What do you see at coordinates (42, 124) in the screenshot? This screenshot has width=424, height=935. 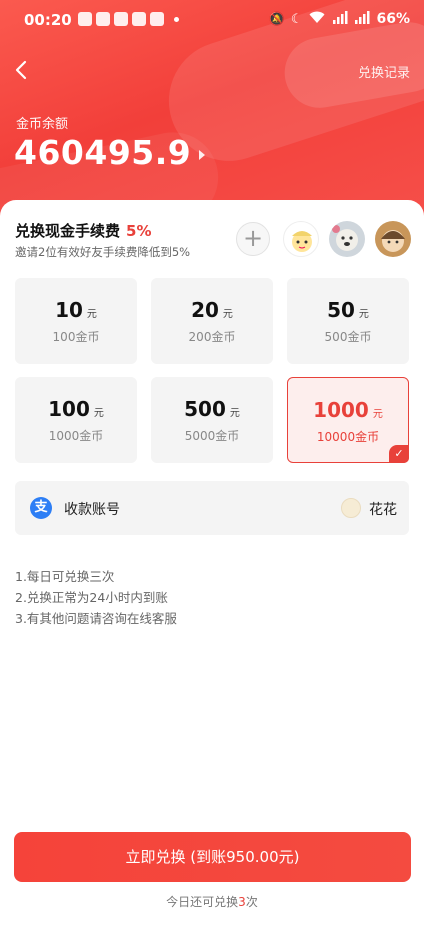 I see `balance-label: 金币余额` at bounding box center [42, 124].